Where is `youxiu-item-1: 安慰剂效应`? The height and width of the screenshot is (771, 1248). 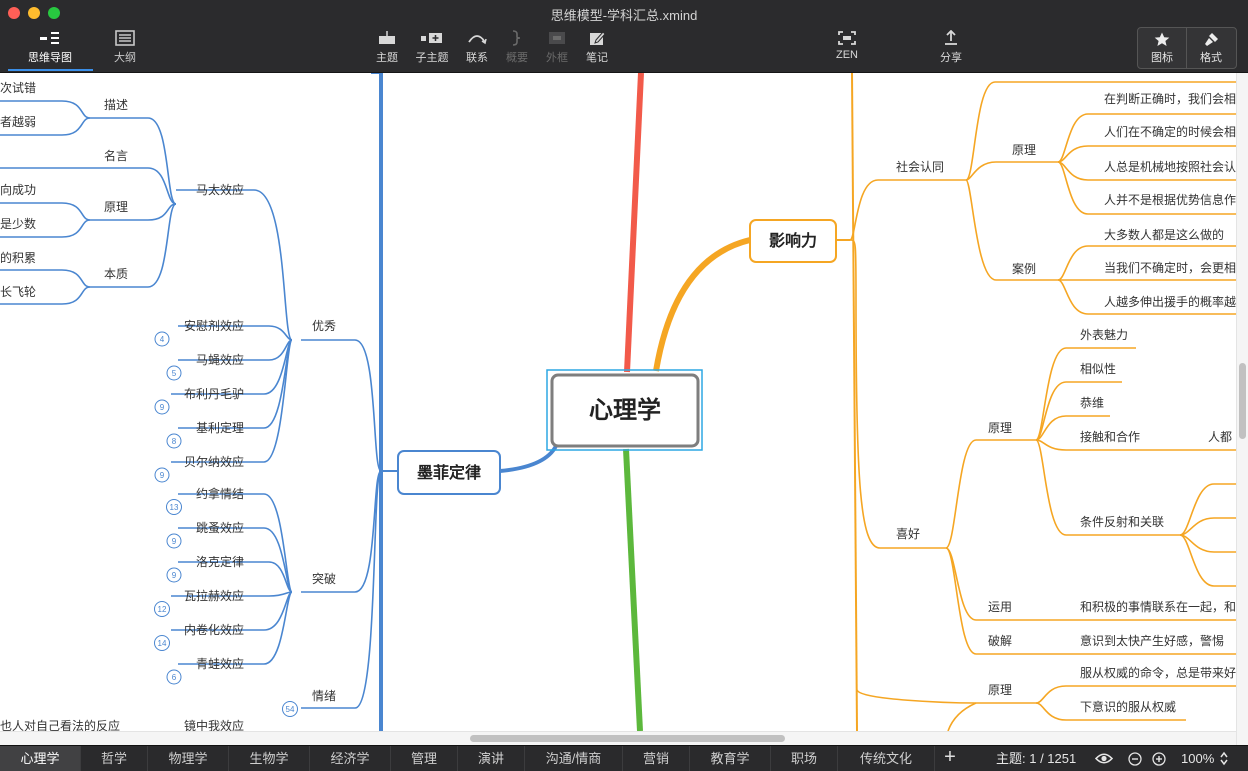
youxiu-item-1: 安慰剂效应 is located at coordinates (214, 325).